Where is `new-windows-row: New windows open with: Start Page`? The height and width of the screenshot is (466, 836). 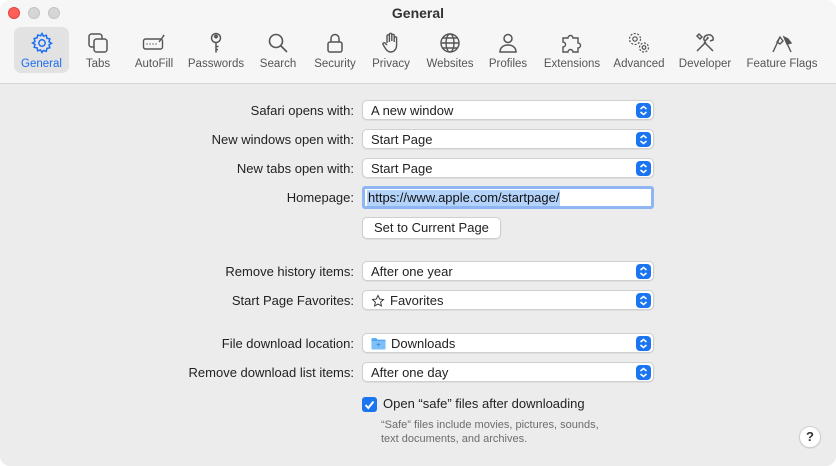 new-windows-row: New windows open with: Start Page is located at coordinates (418, 140).